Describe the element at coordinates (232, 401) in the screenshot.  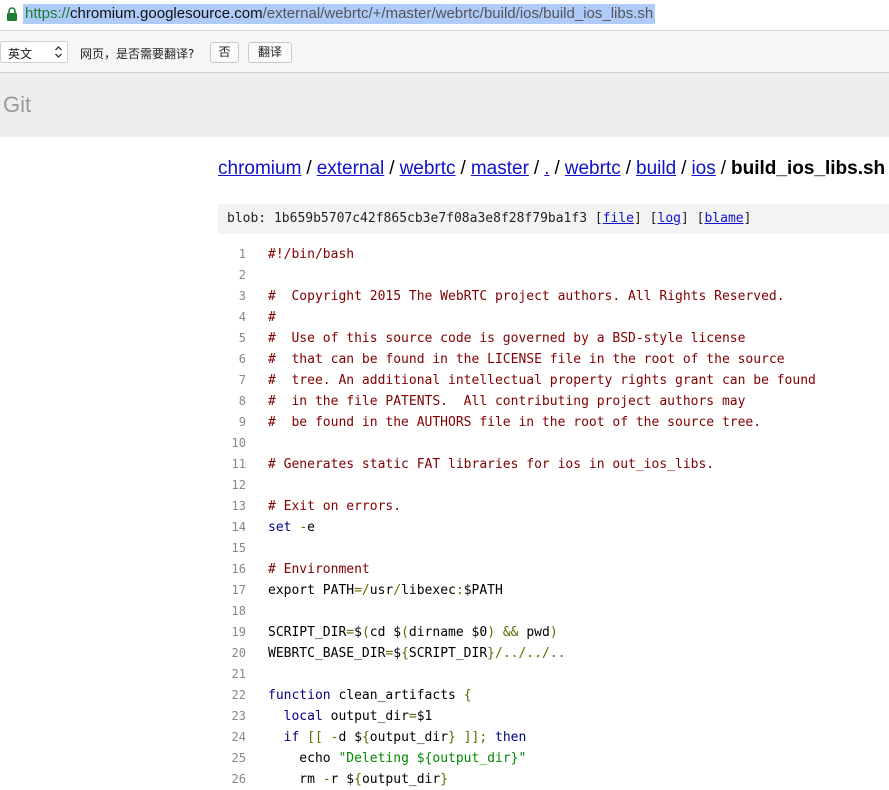
I see `line-number: 8` at that location.